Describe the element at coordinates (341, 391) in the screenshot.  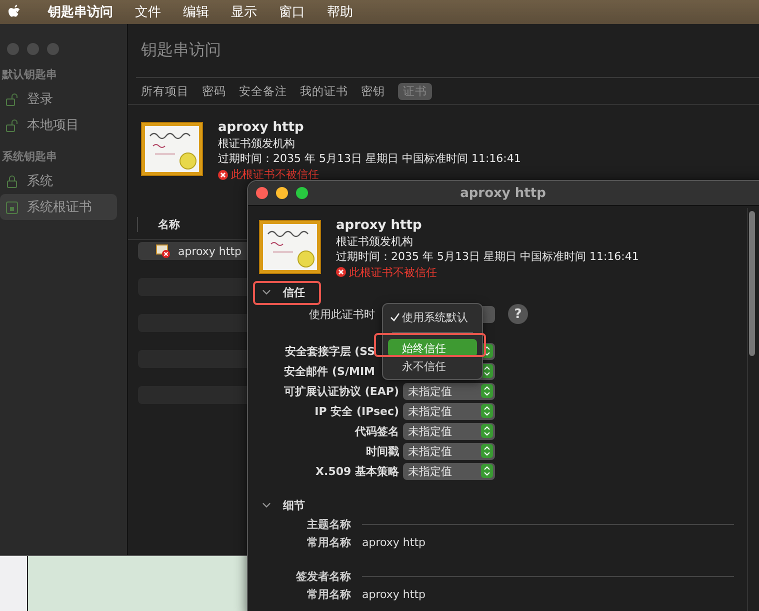
I see `field-label: 可扩展认证协议 (EAP)` at that location.